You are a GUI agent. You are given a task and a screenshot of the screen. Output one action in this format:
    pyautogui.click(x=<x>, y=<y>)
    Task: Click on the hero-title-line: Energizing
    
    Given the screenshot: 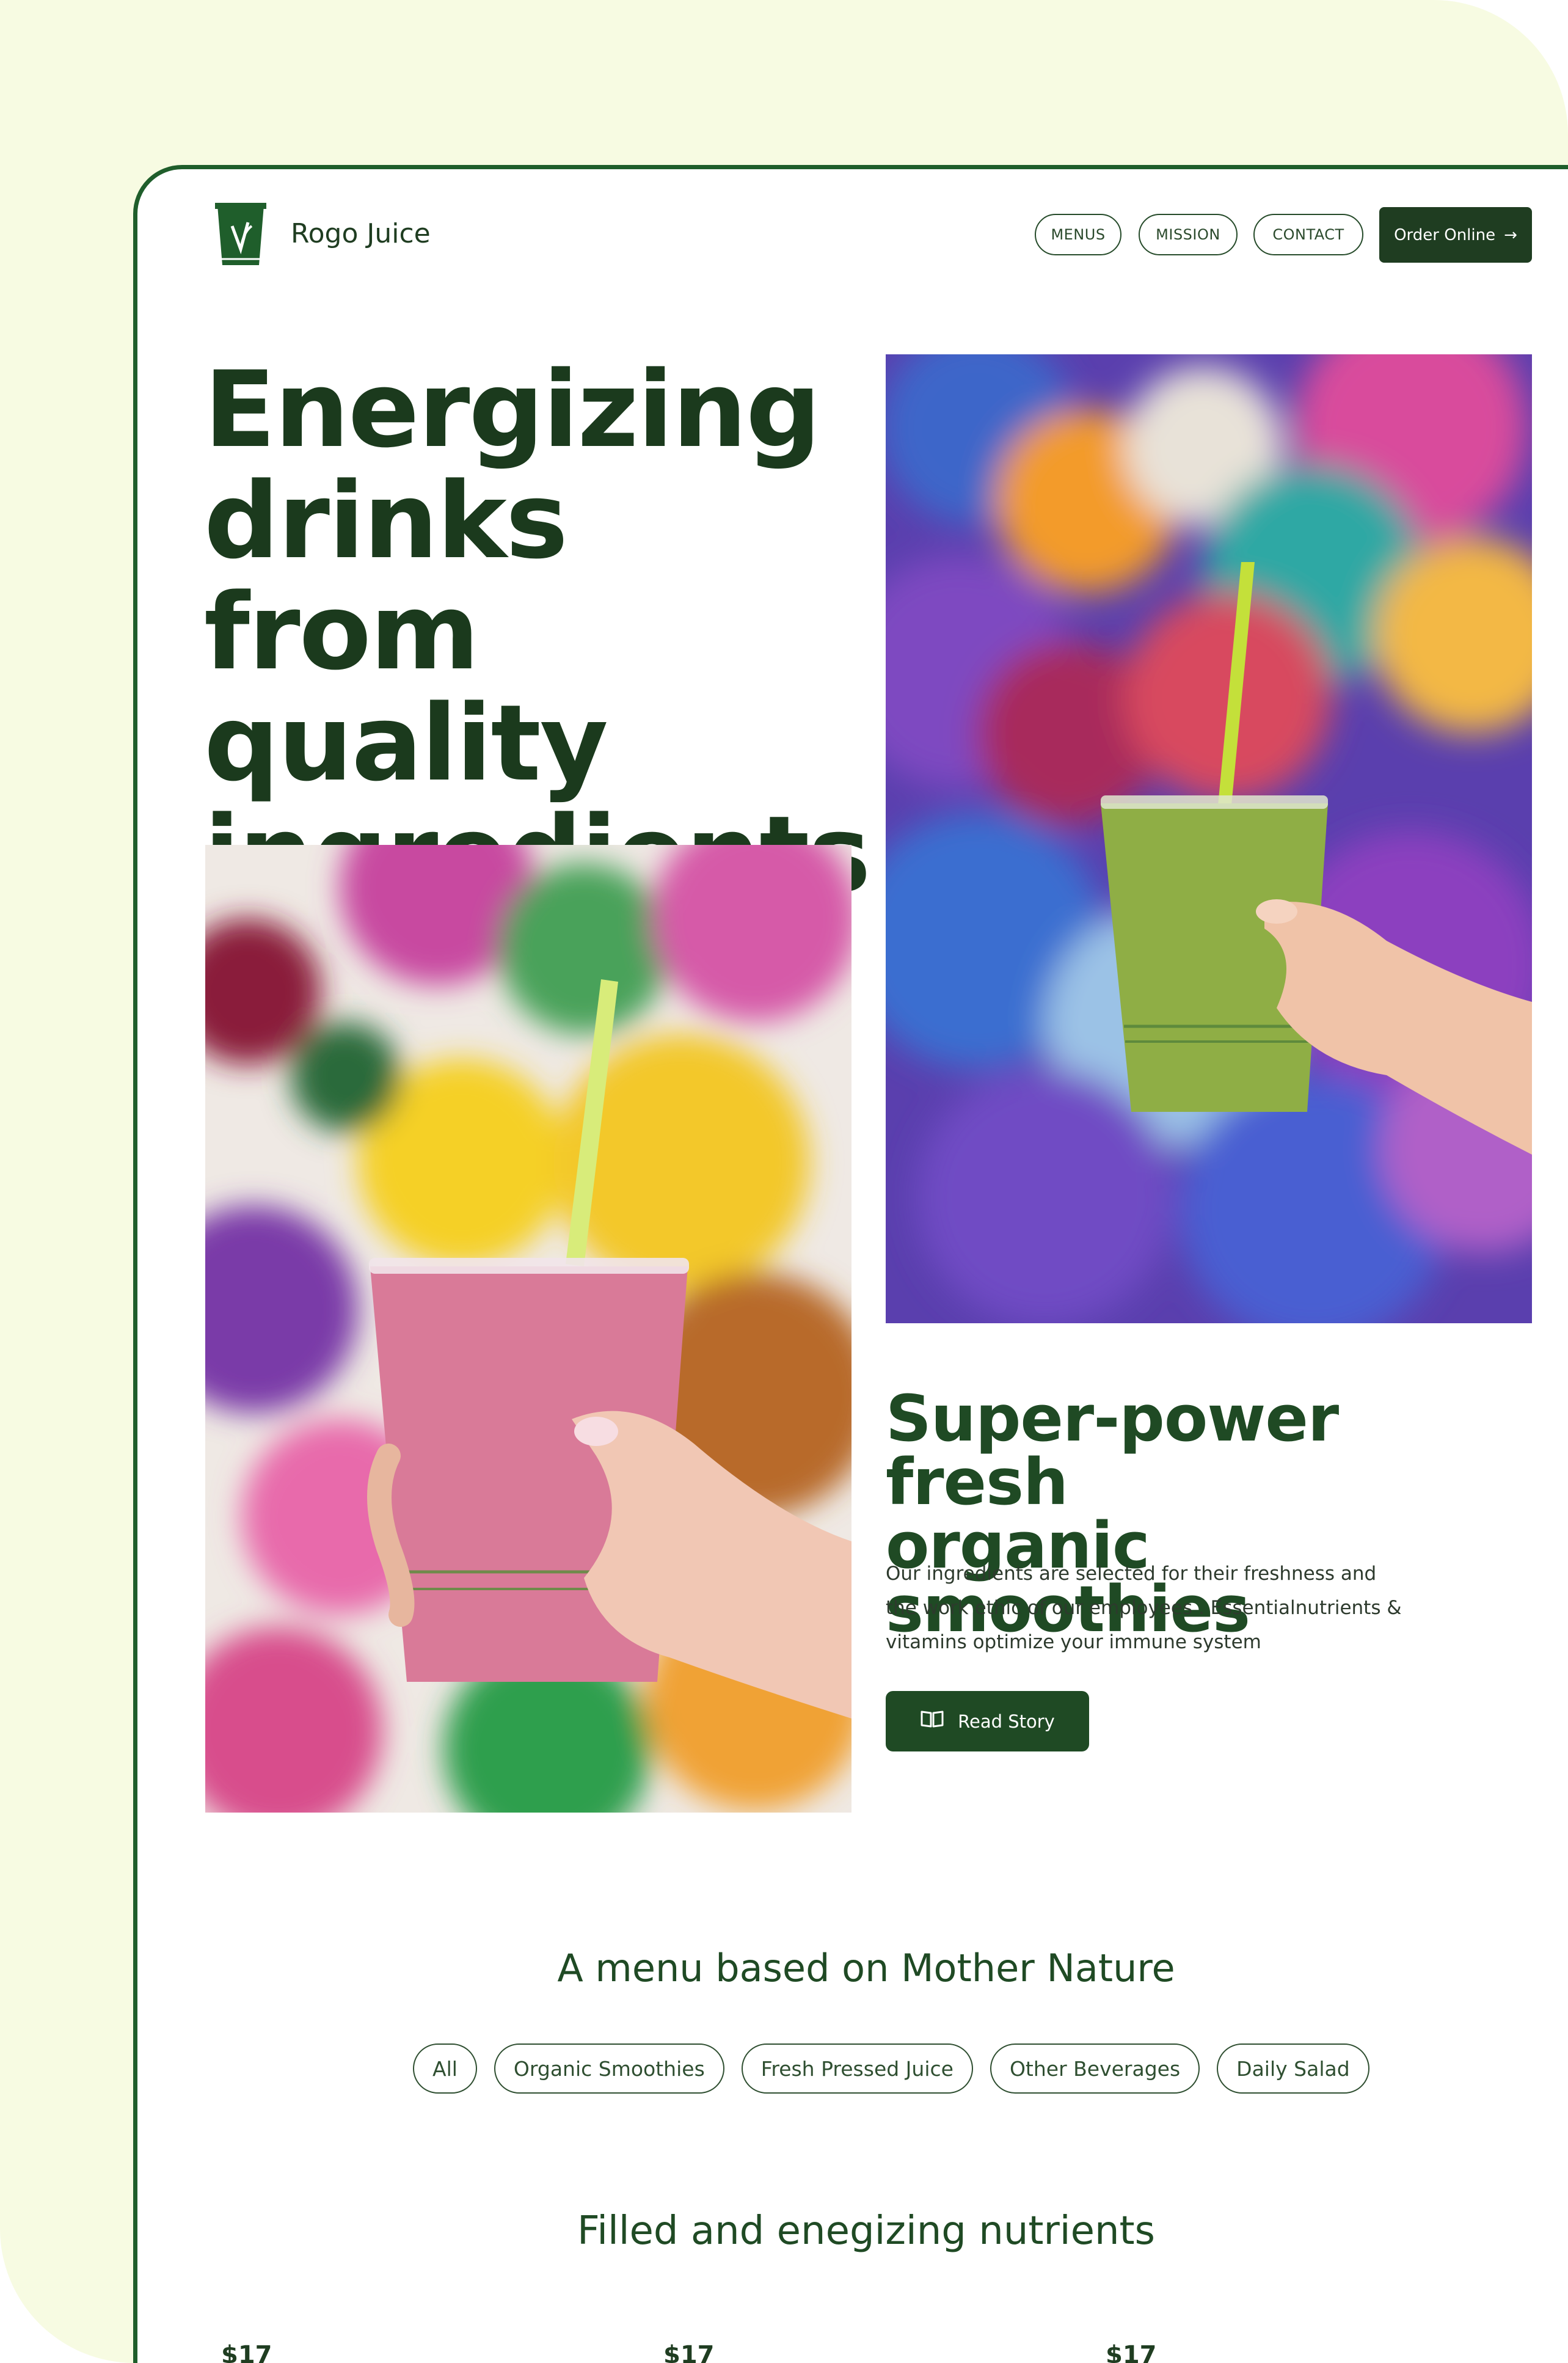 What is the action you would take?
    pyautogui.click(x=512, y=410)
    